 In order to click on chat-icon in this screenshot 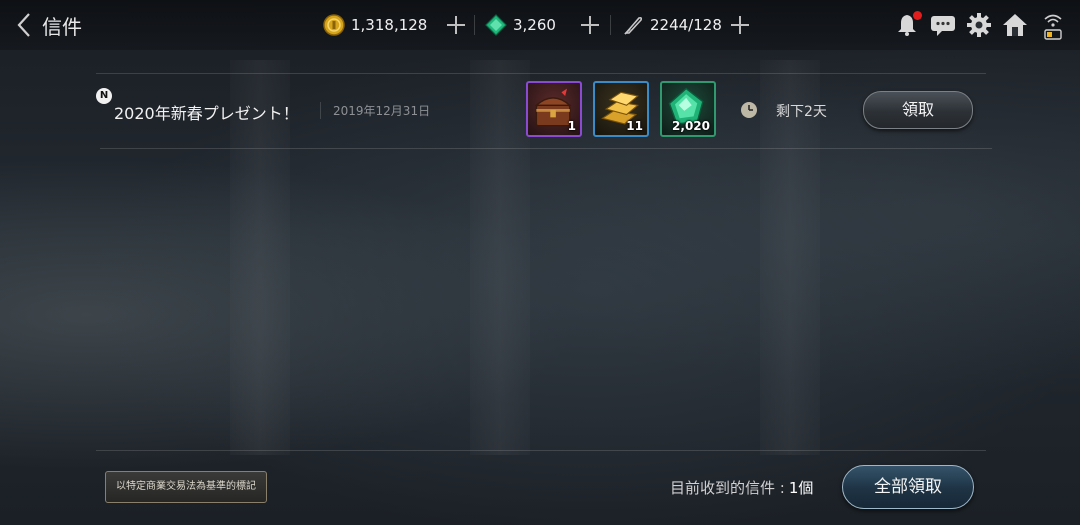, I will do `click(943, 26)`.